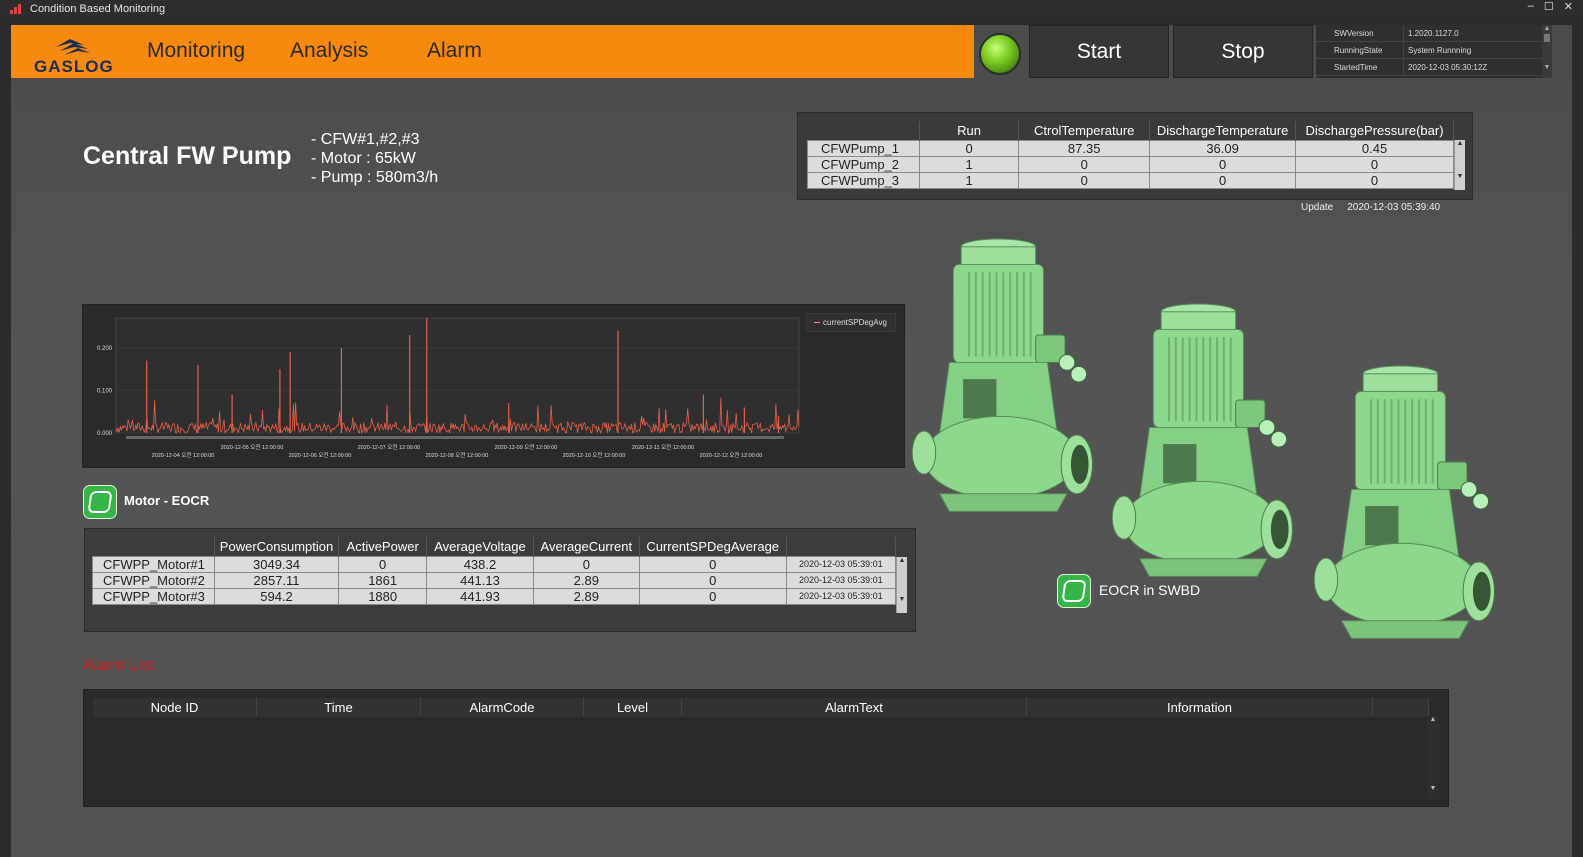  I want to click on x-tick-label: 2020-12-04 오전 12:00:00, so click(183, 455).